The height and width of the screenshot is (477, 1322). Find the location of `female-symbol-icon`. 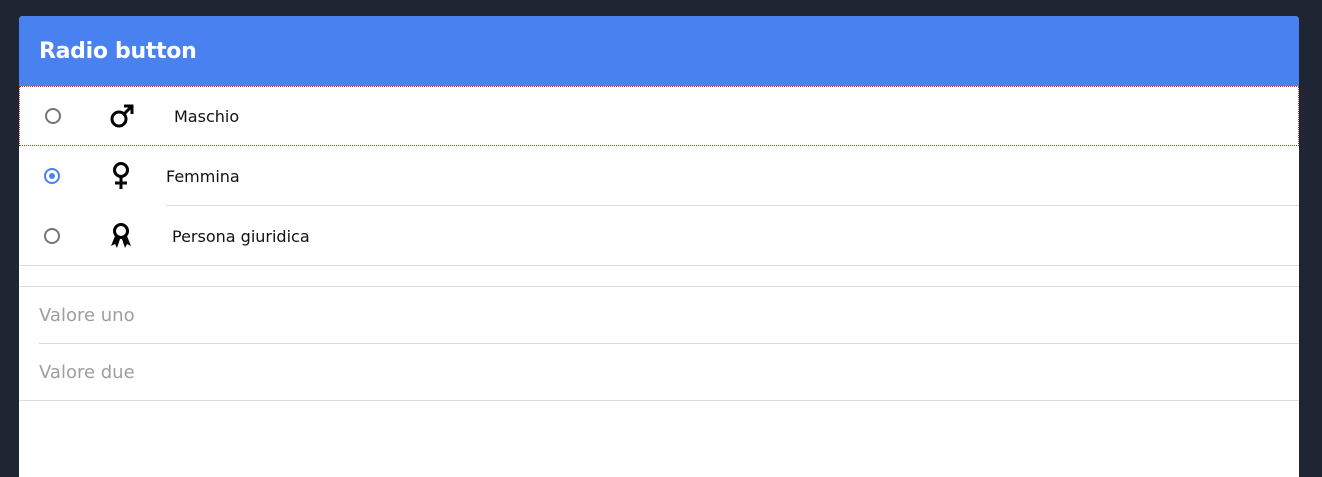

female-symbol-icon is located at coordinates (121, 176).